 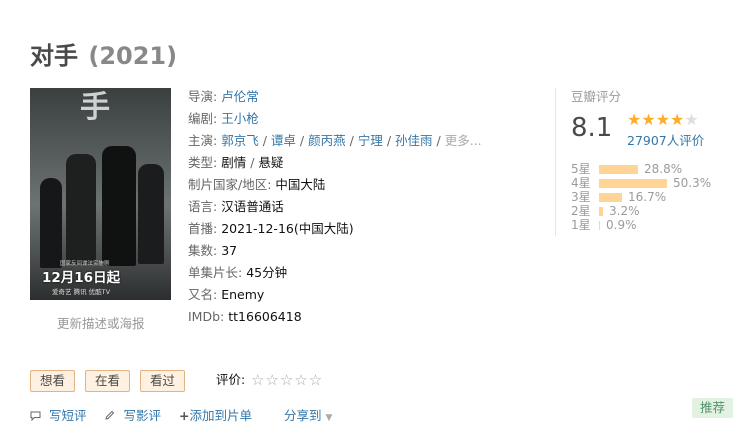 I want to click on aka-row: 又名: Enemy, so click(x=363, y=295).